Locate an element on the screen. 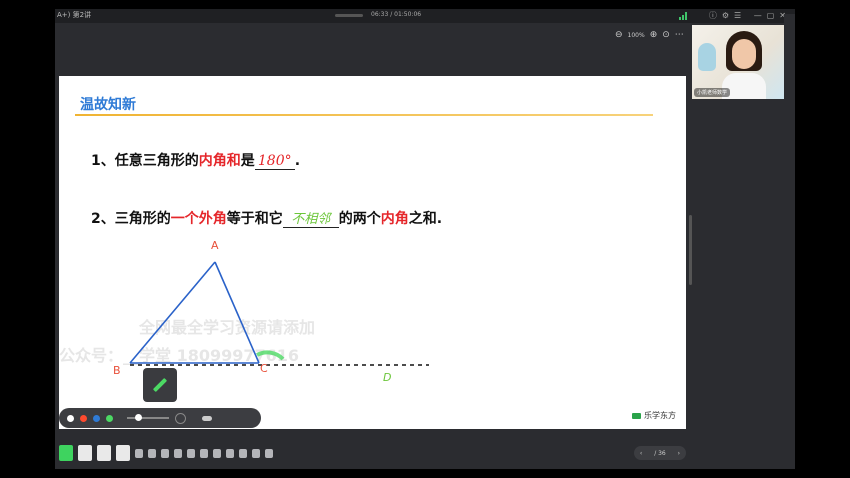 This screenshot has width=850, height=478. grid-icon is located at coordinates (191, 453).